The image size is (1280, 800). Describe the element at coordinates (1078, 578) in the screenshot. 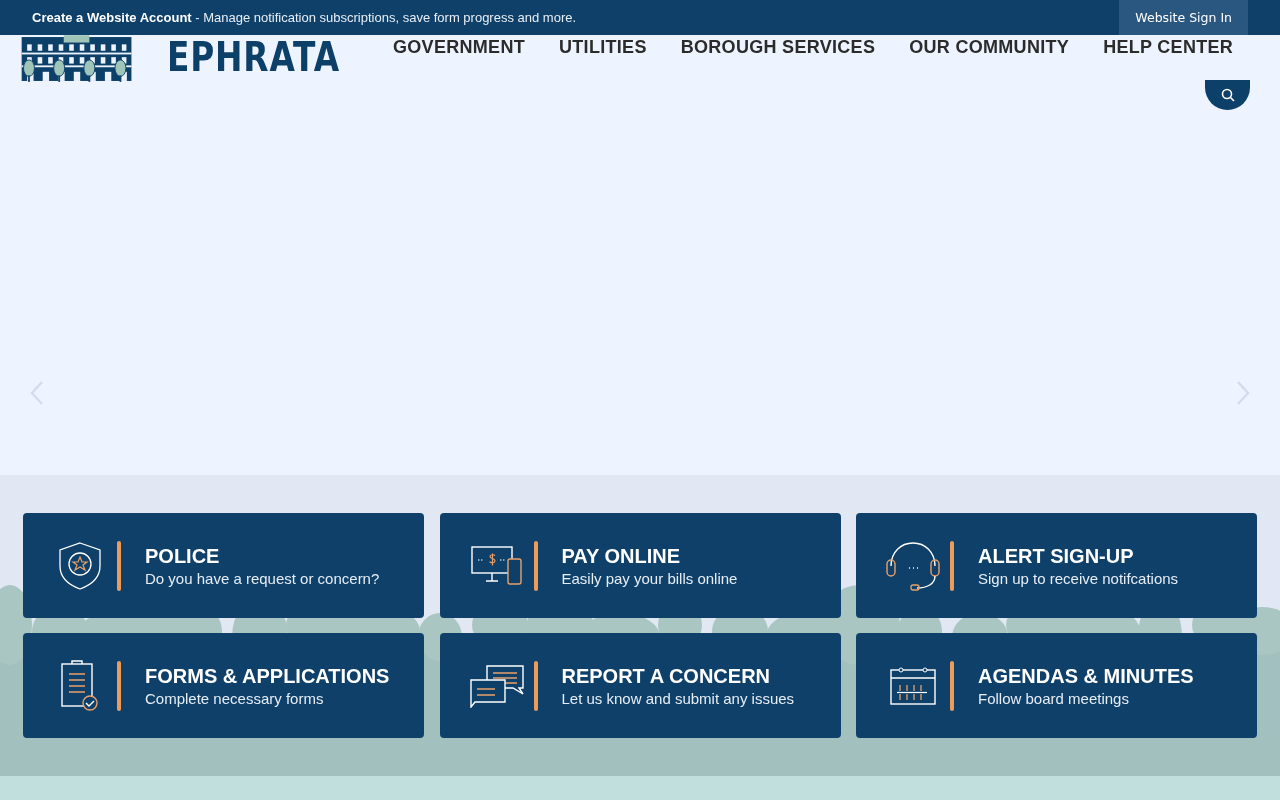

I see `card-subtitle: Sign up to receive notifcations` at that location.